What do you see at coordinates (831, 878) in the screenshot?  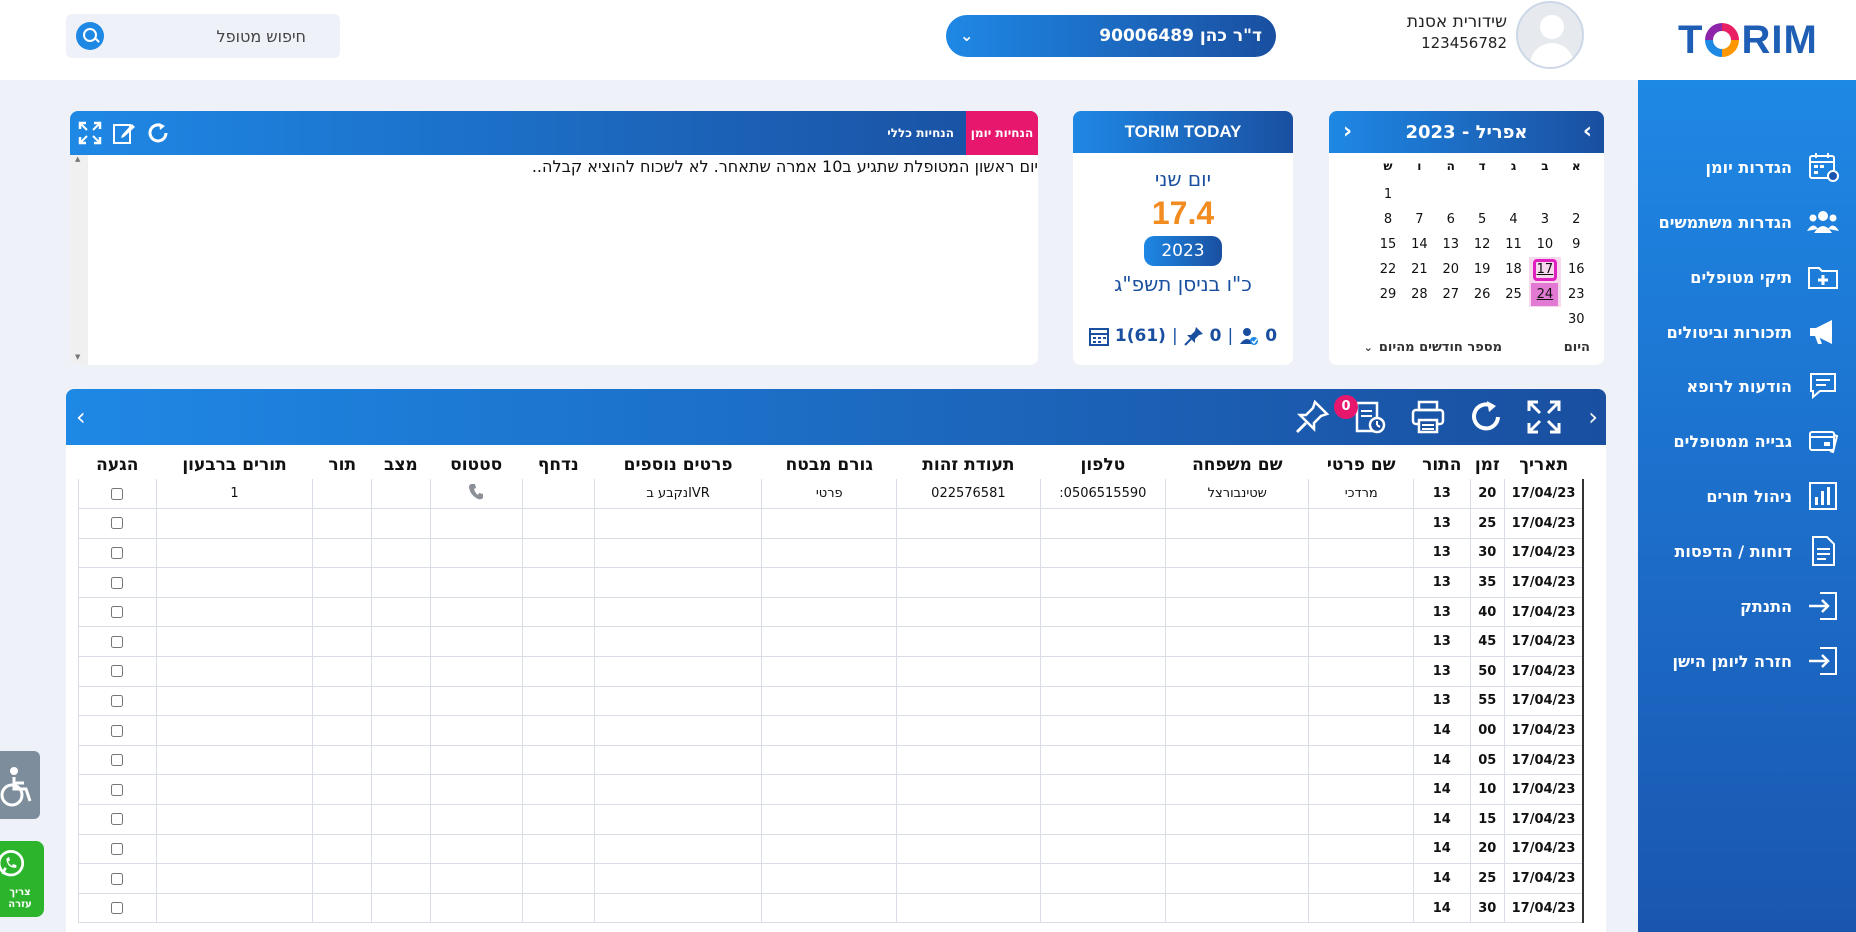 I see `table-row: 17/04/23 25 14` at bounding box center [831, 878].